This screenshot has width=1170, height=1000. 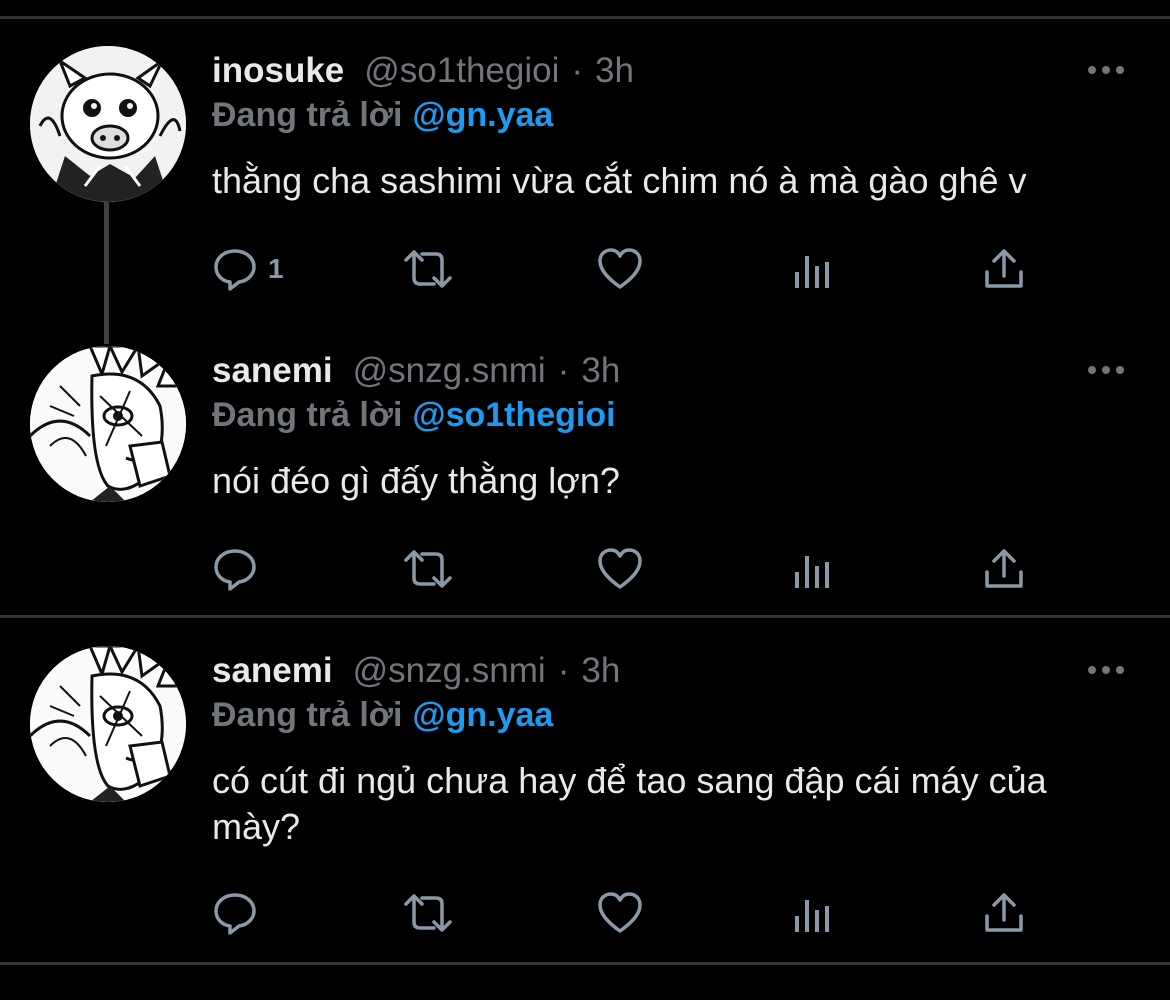 I want to click on reply-button: 1, so click(x=248, y=269).